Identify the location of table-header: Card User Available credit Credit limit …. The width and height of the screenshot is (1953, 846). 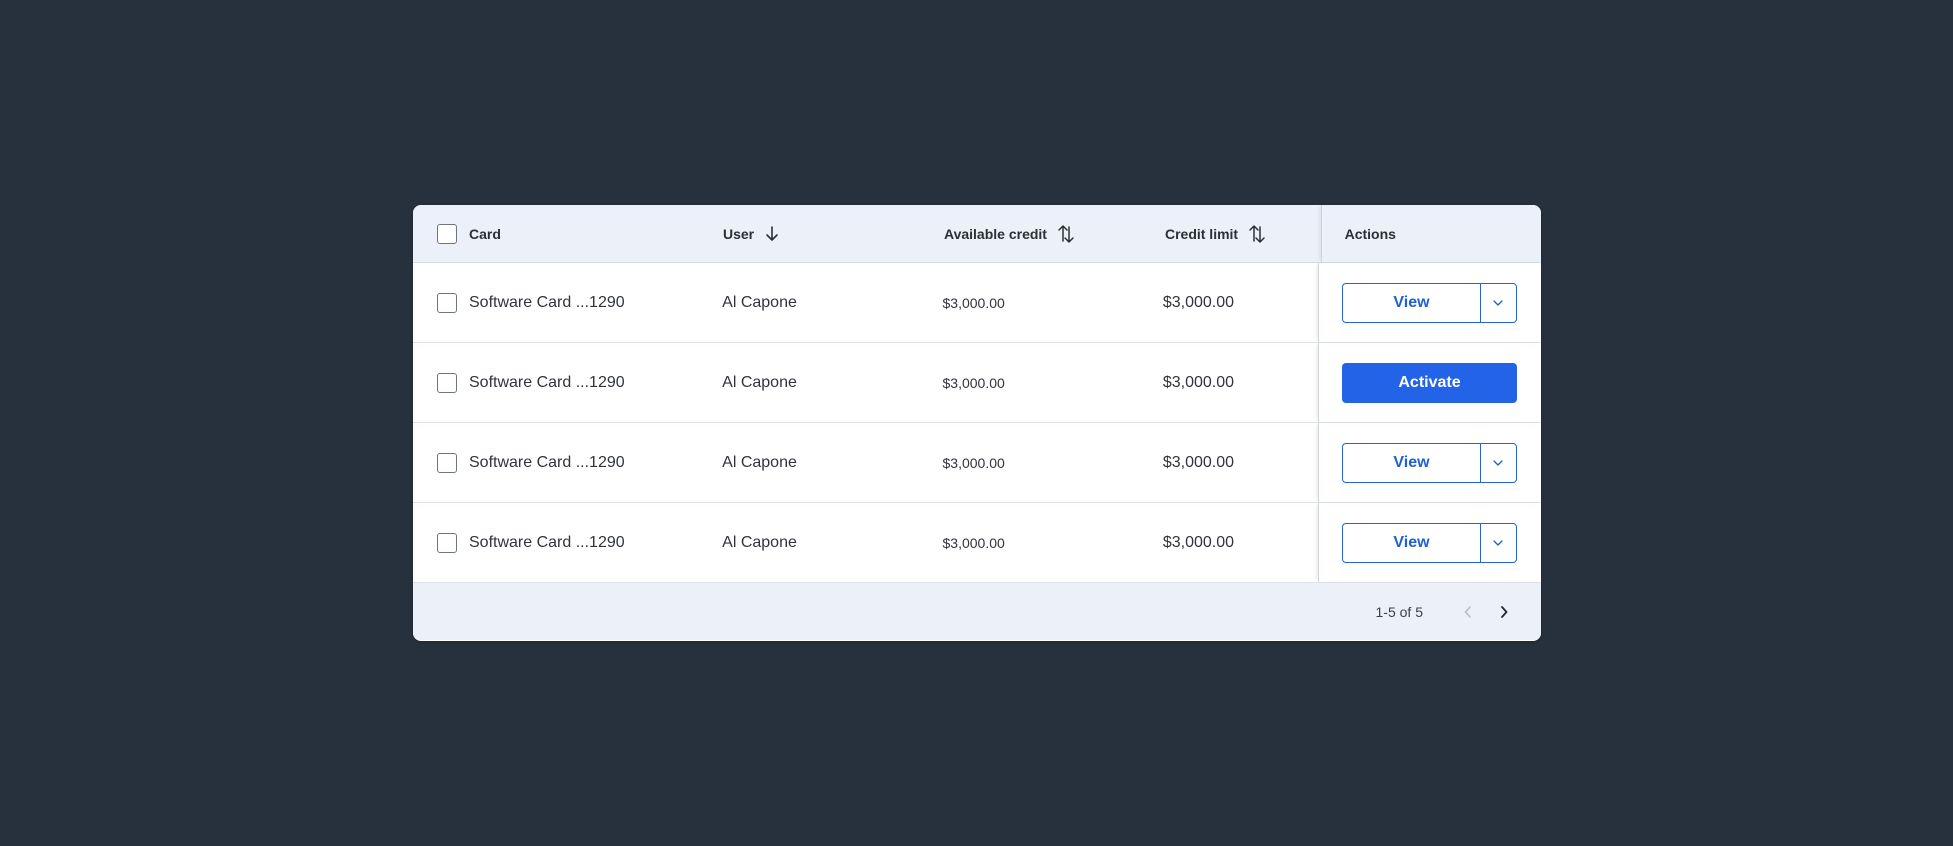
(977, 234).